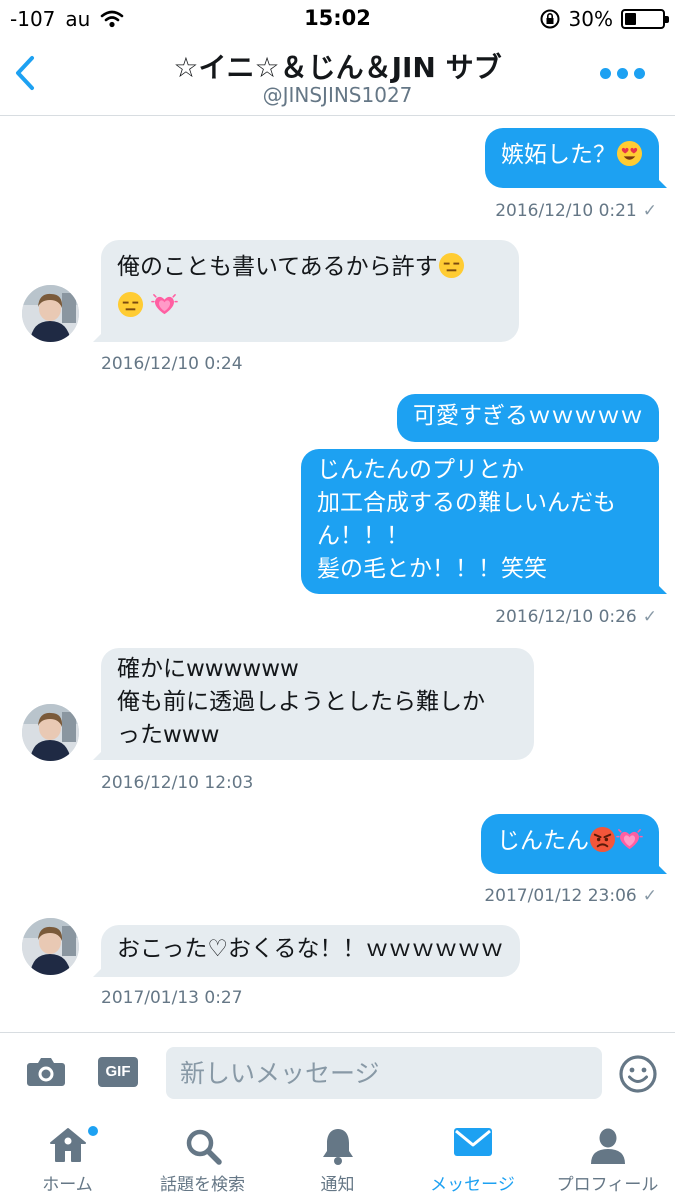 The width and height of the screenshot is (675, 1200). What do you see at coordinates (550, 19) in the screenshot?
I see `rotation-lock-icon` at bounding box center [550, 19].